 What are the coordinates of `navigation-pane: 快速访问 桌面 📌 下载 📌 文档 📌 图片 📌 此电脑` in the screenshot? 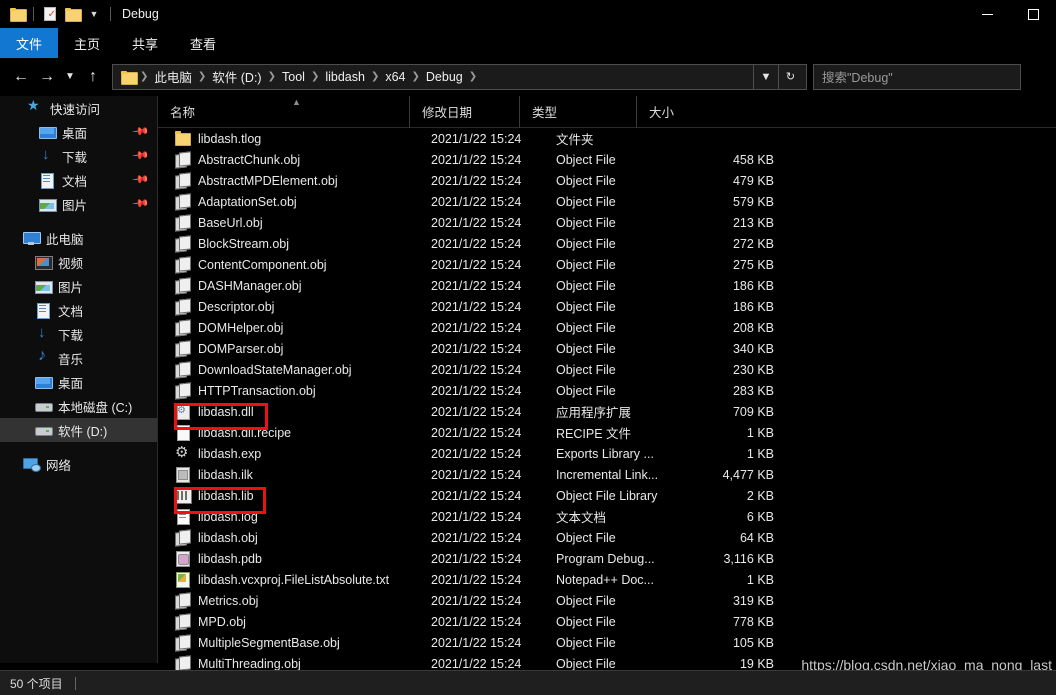 It's located at (78, 379).